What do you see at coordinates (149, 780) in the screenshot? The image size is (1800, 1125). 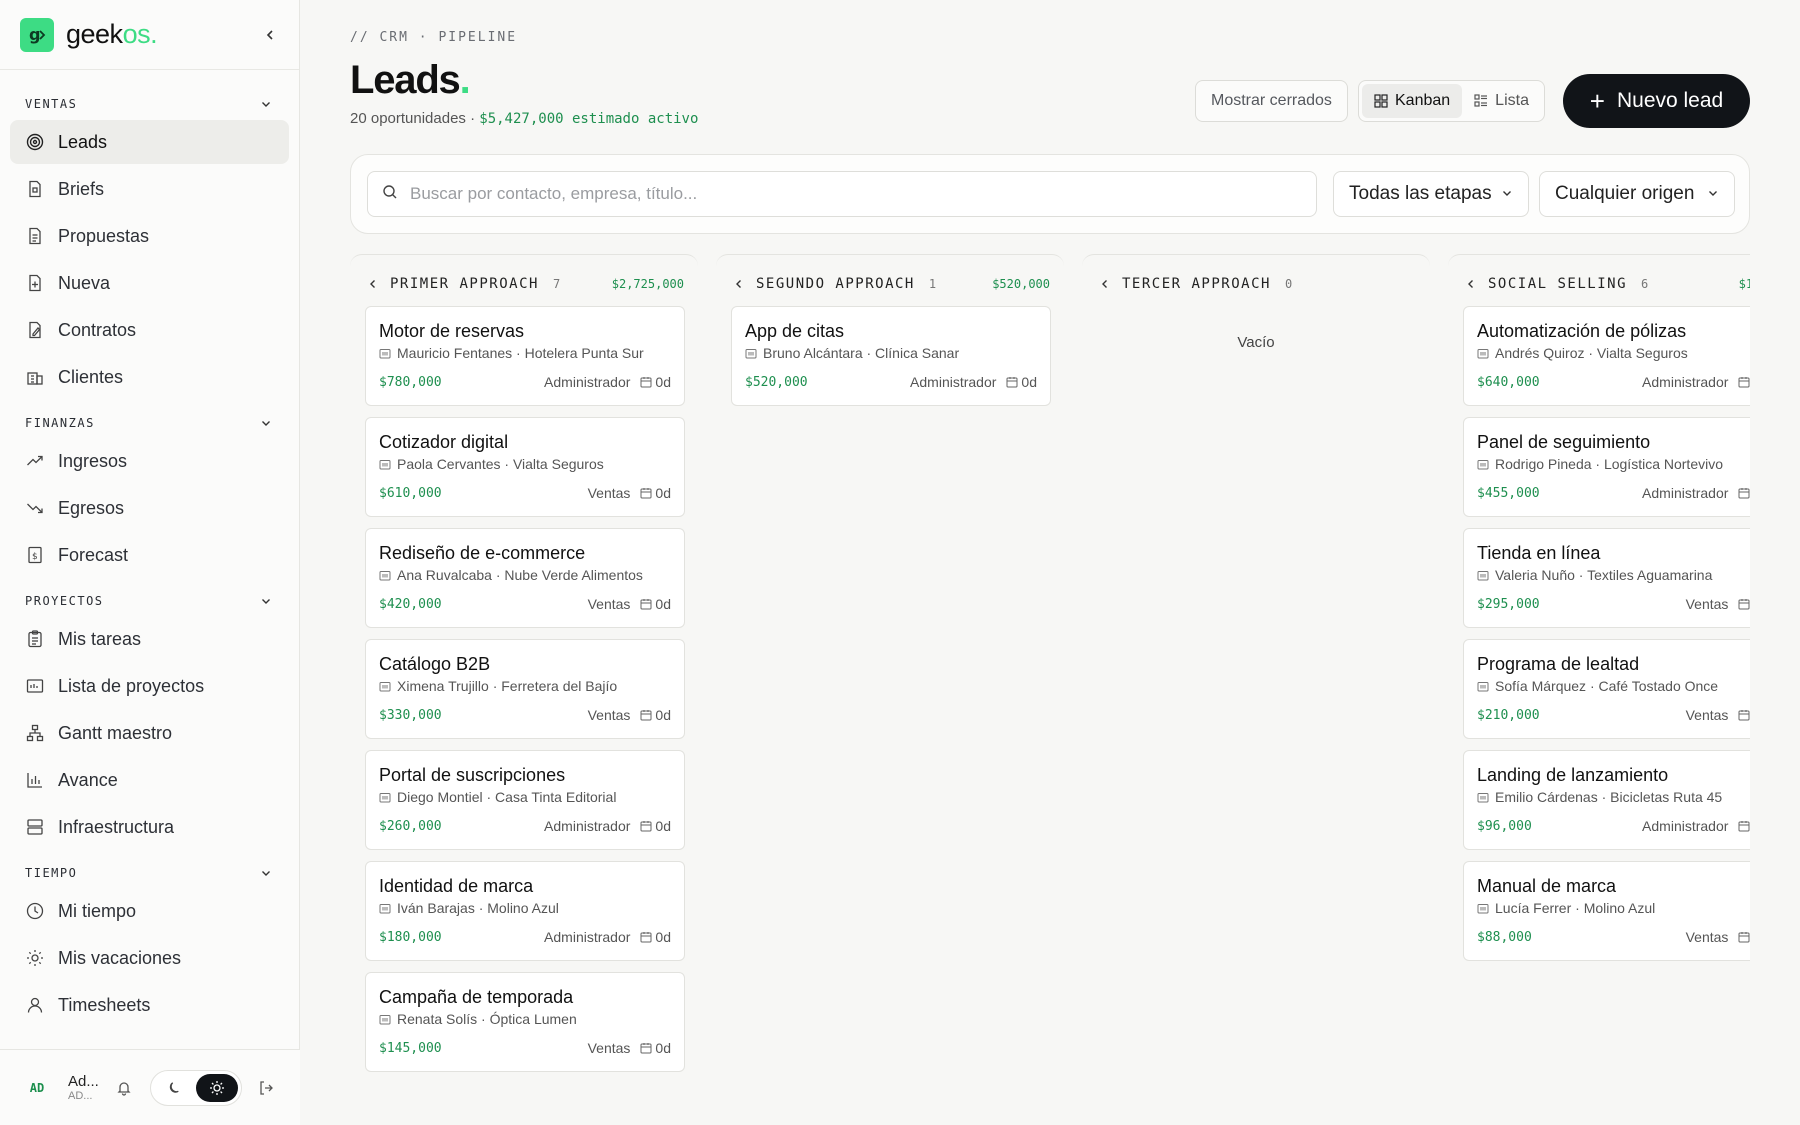 I see `sidebar-item-avance: Avance` at bounding box center [149, 780].